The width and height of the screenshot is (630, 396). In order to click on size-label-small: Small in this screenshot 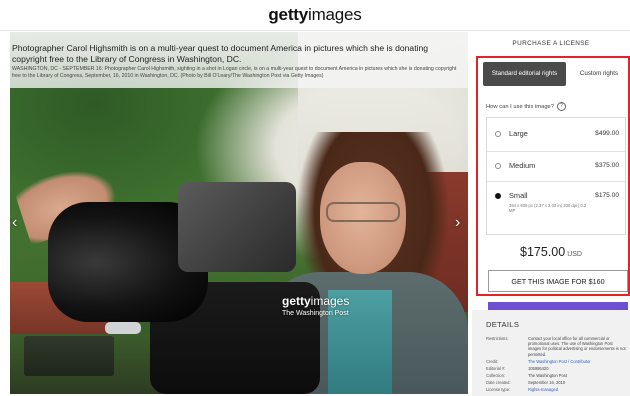, I will do `click(518, 195)`.